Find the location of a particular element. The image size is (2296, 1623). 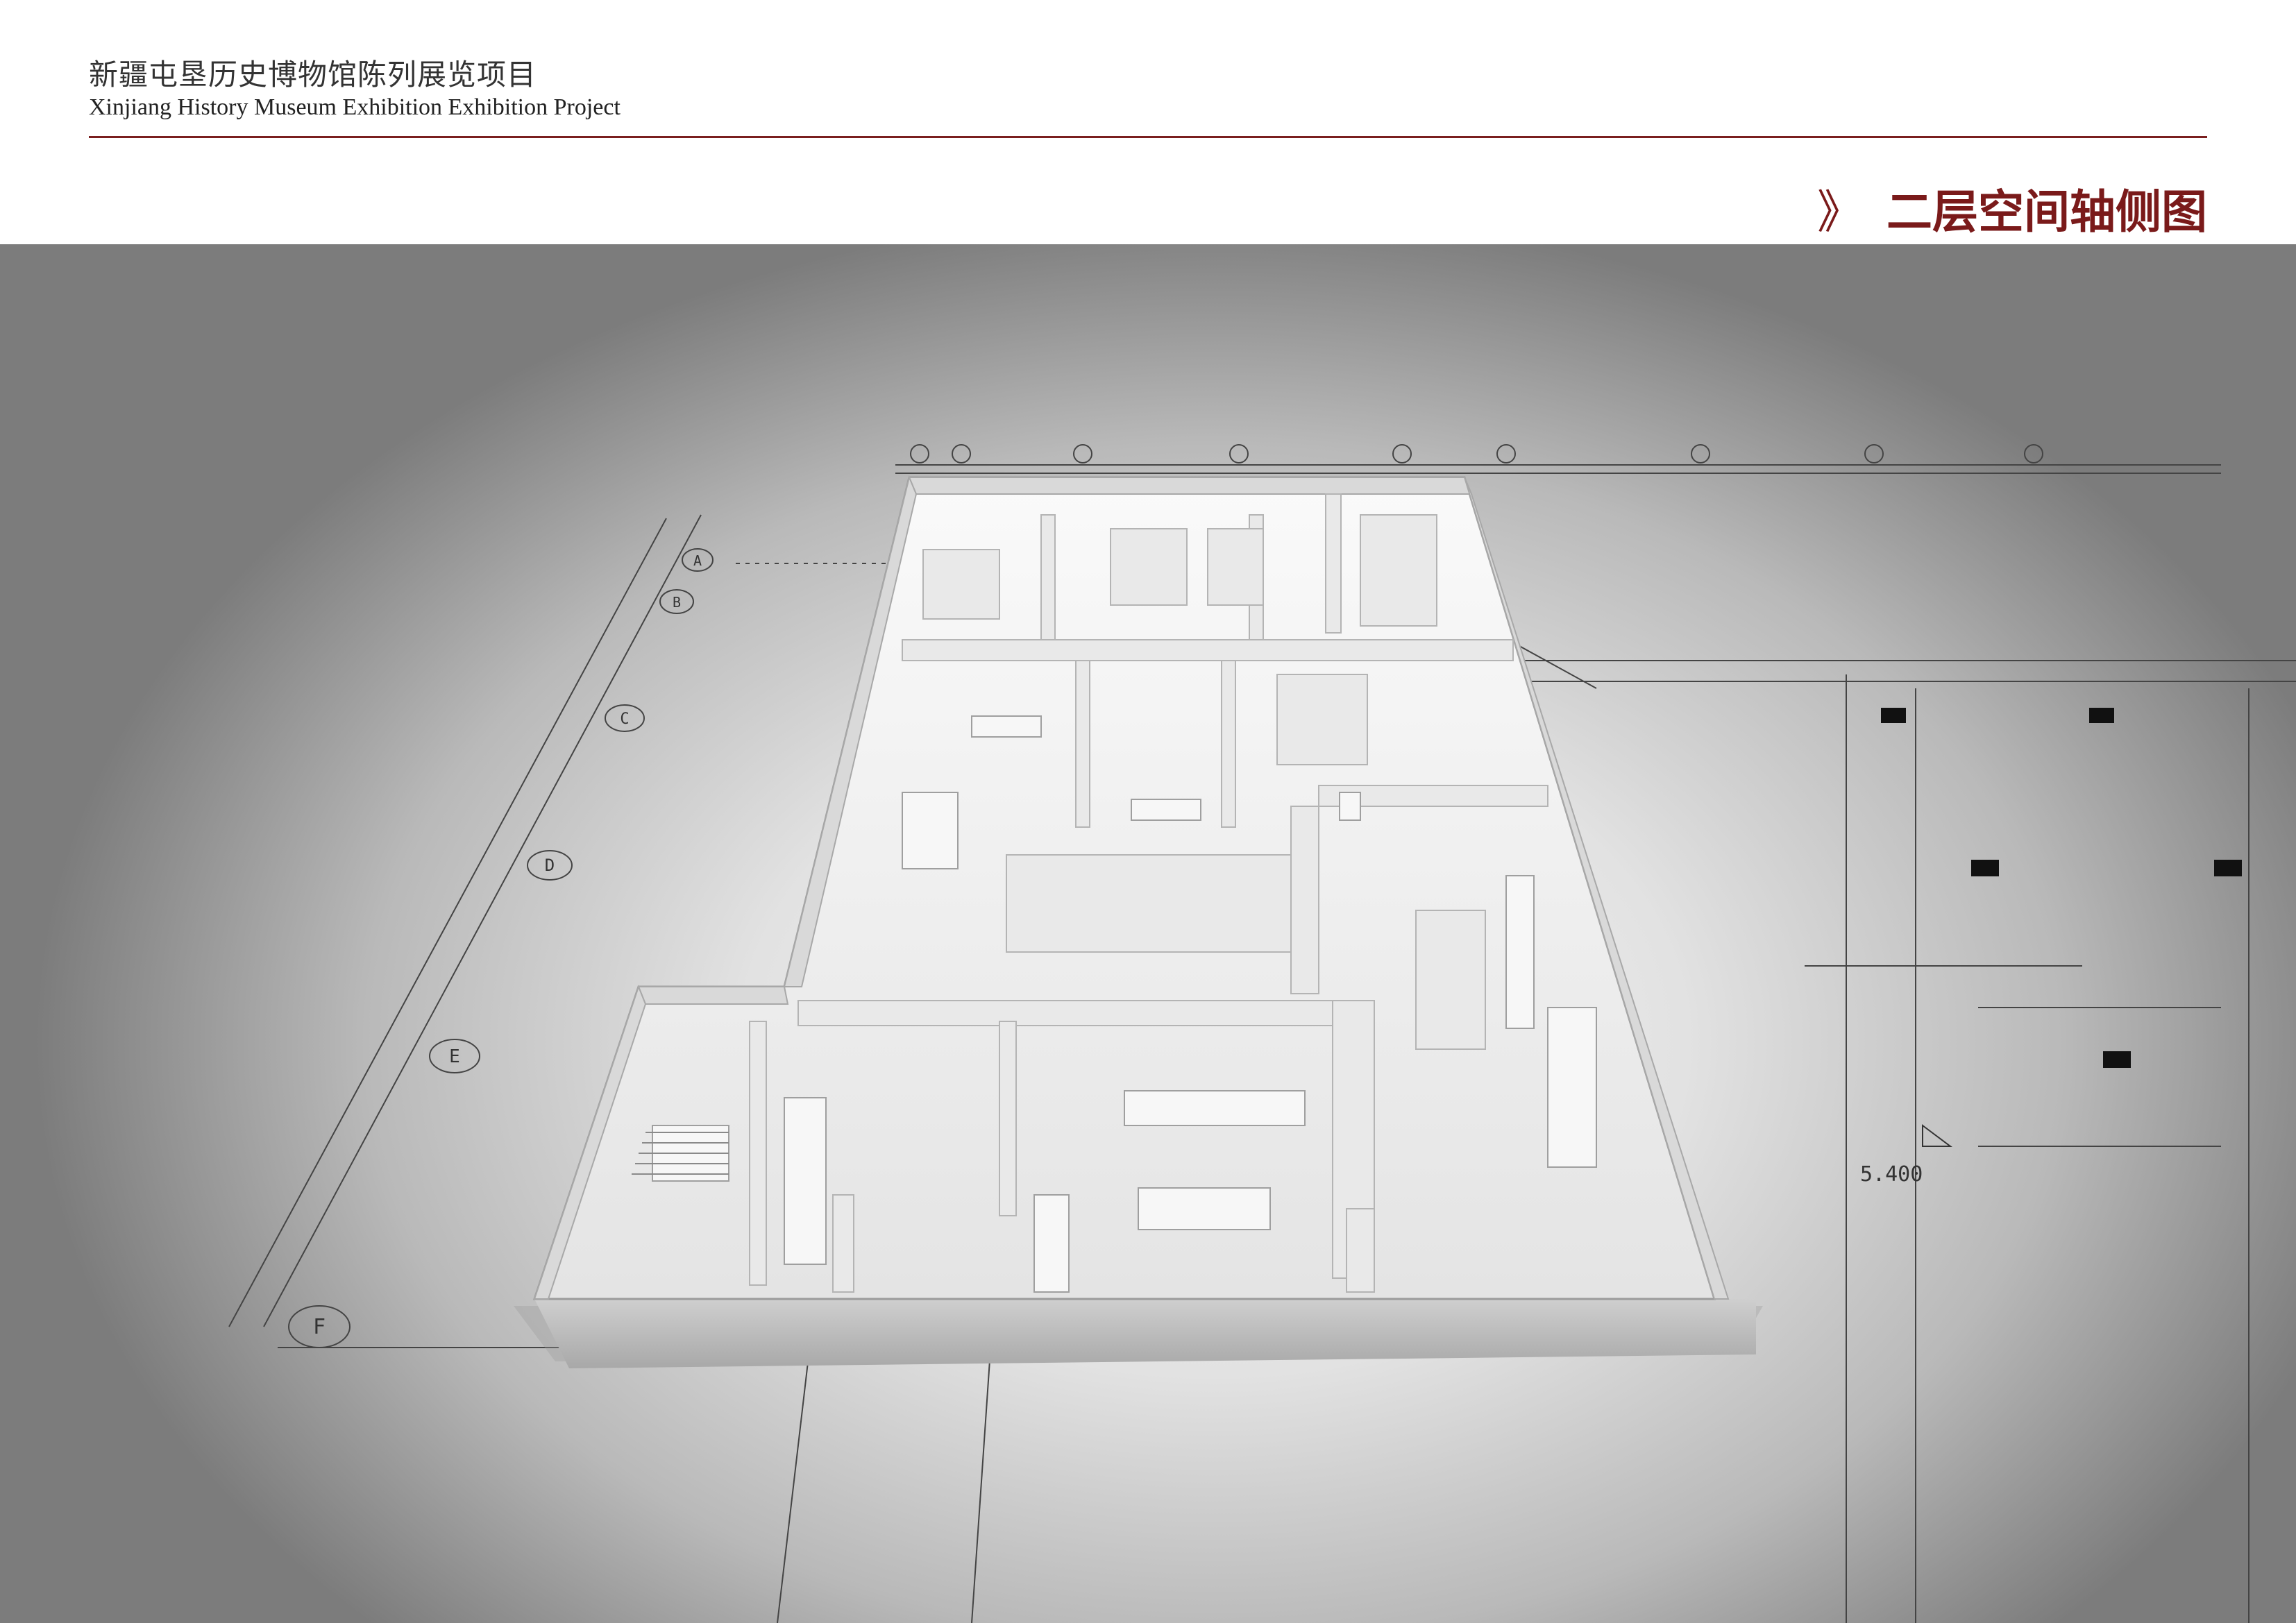

axis-marker: E is located at coordinates (454, 1056).